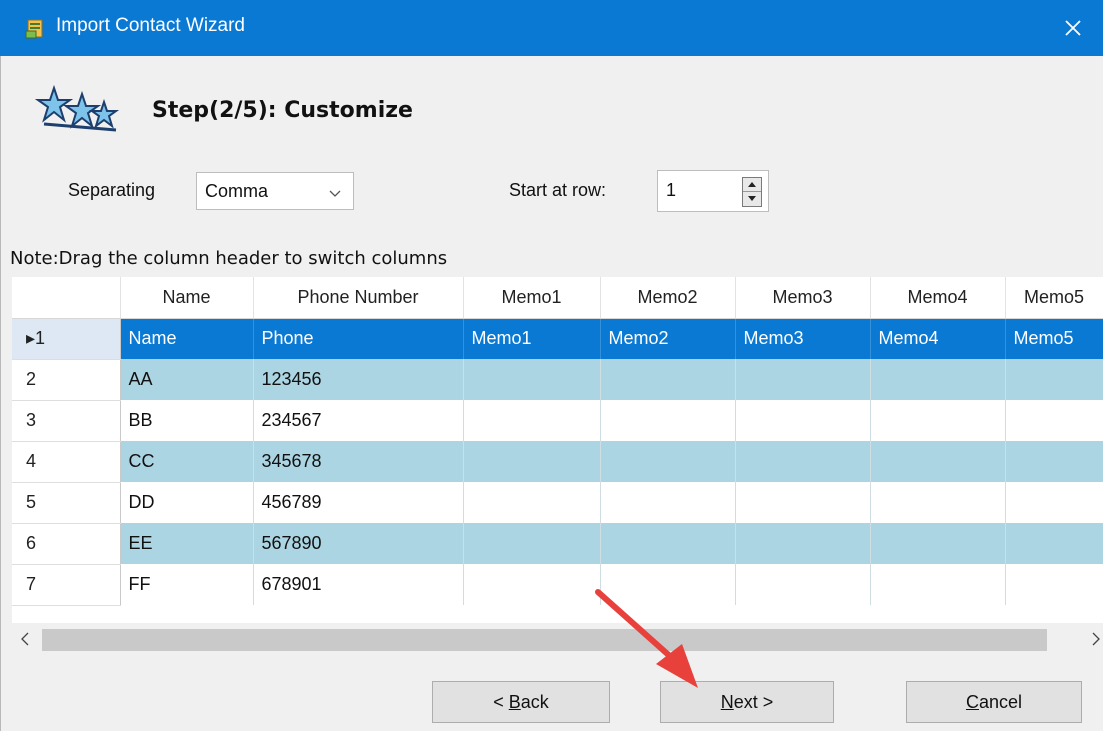 Image resolution: width=1103 pixels, height=731 pixels. What do you see at coordinates (282, 110) in the screenshot?
I see `step-title: Step(2/5): Customize` at bounding box center [282, 110].